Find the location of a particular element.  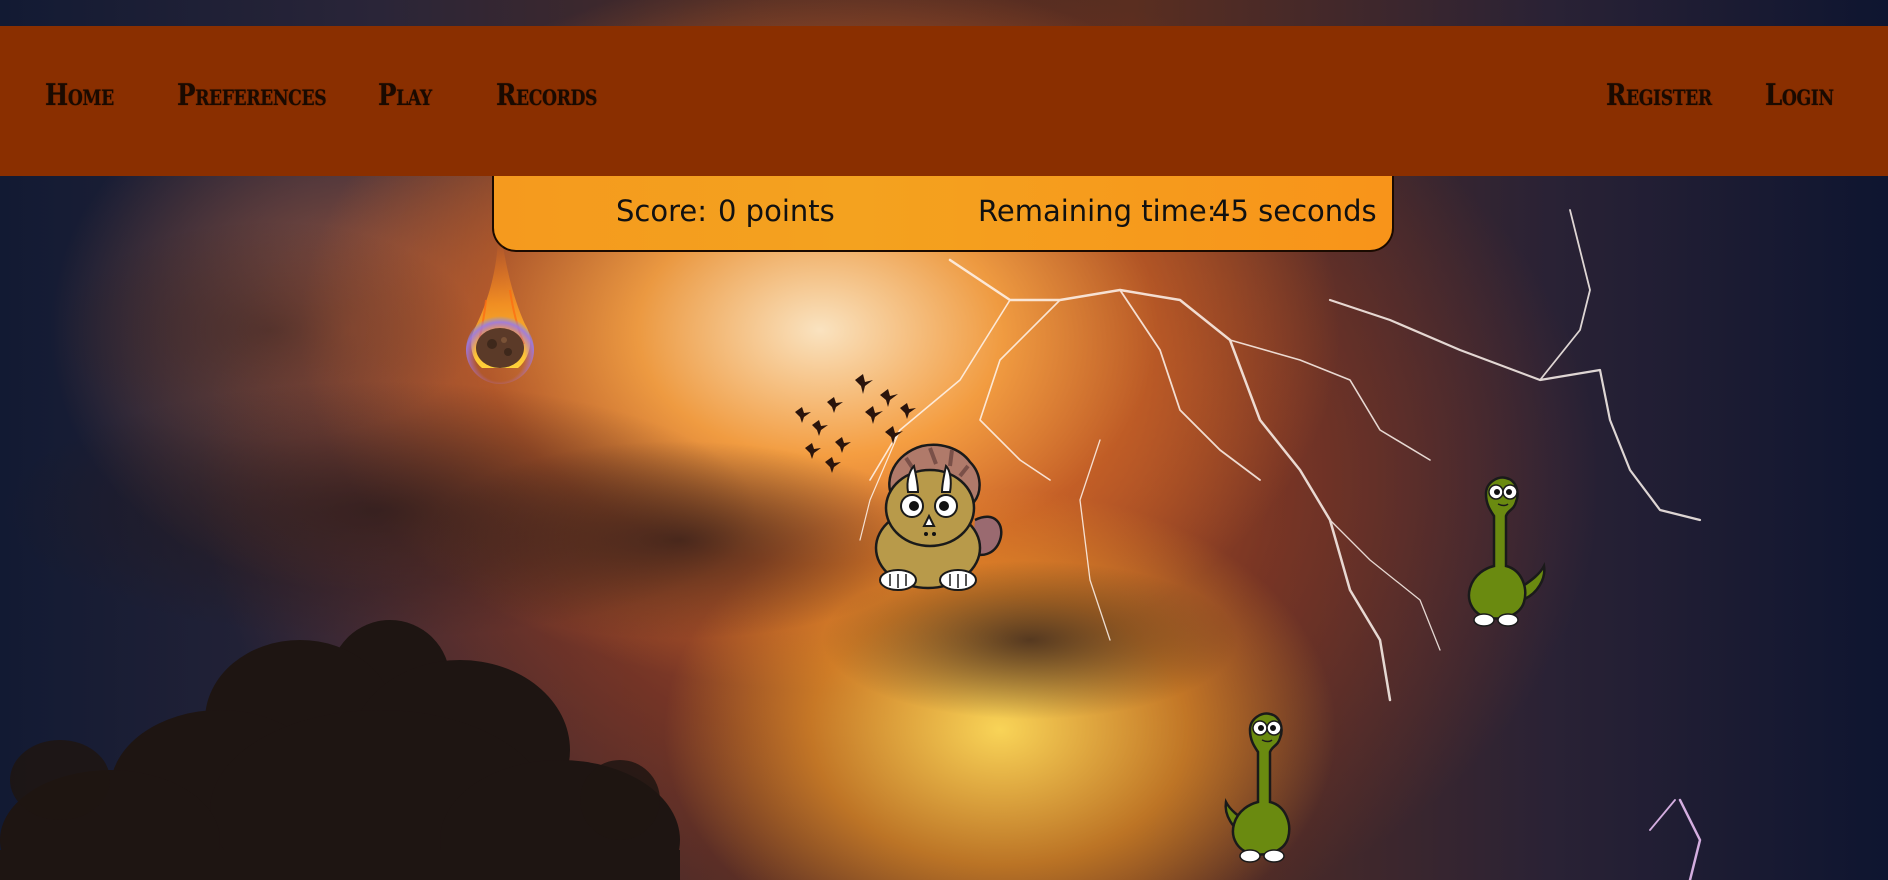

time-value: 45 seconds is located at coordinates (1294, 211).